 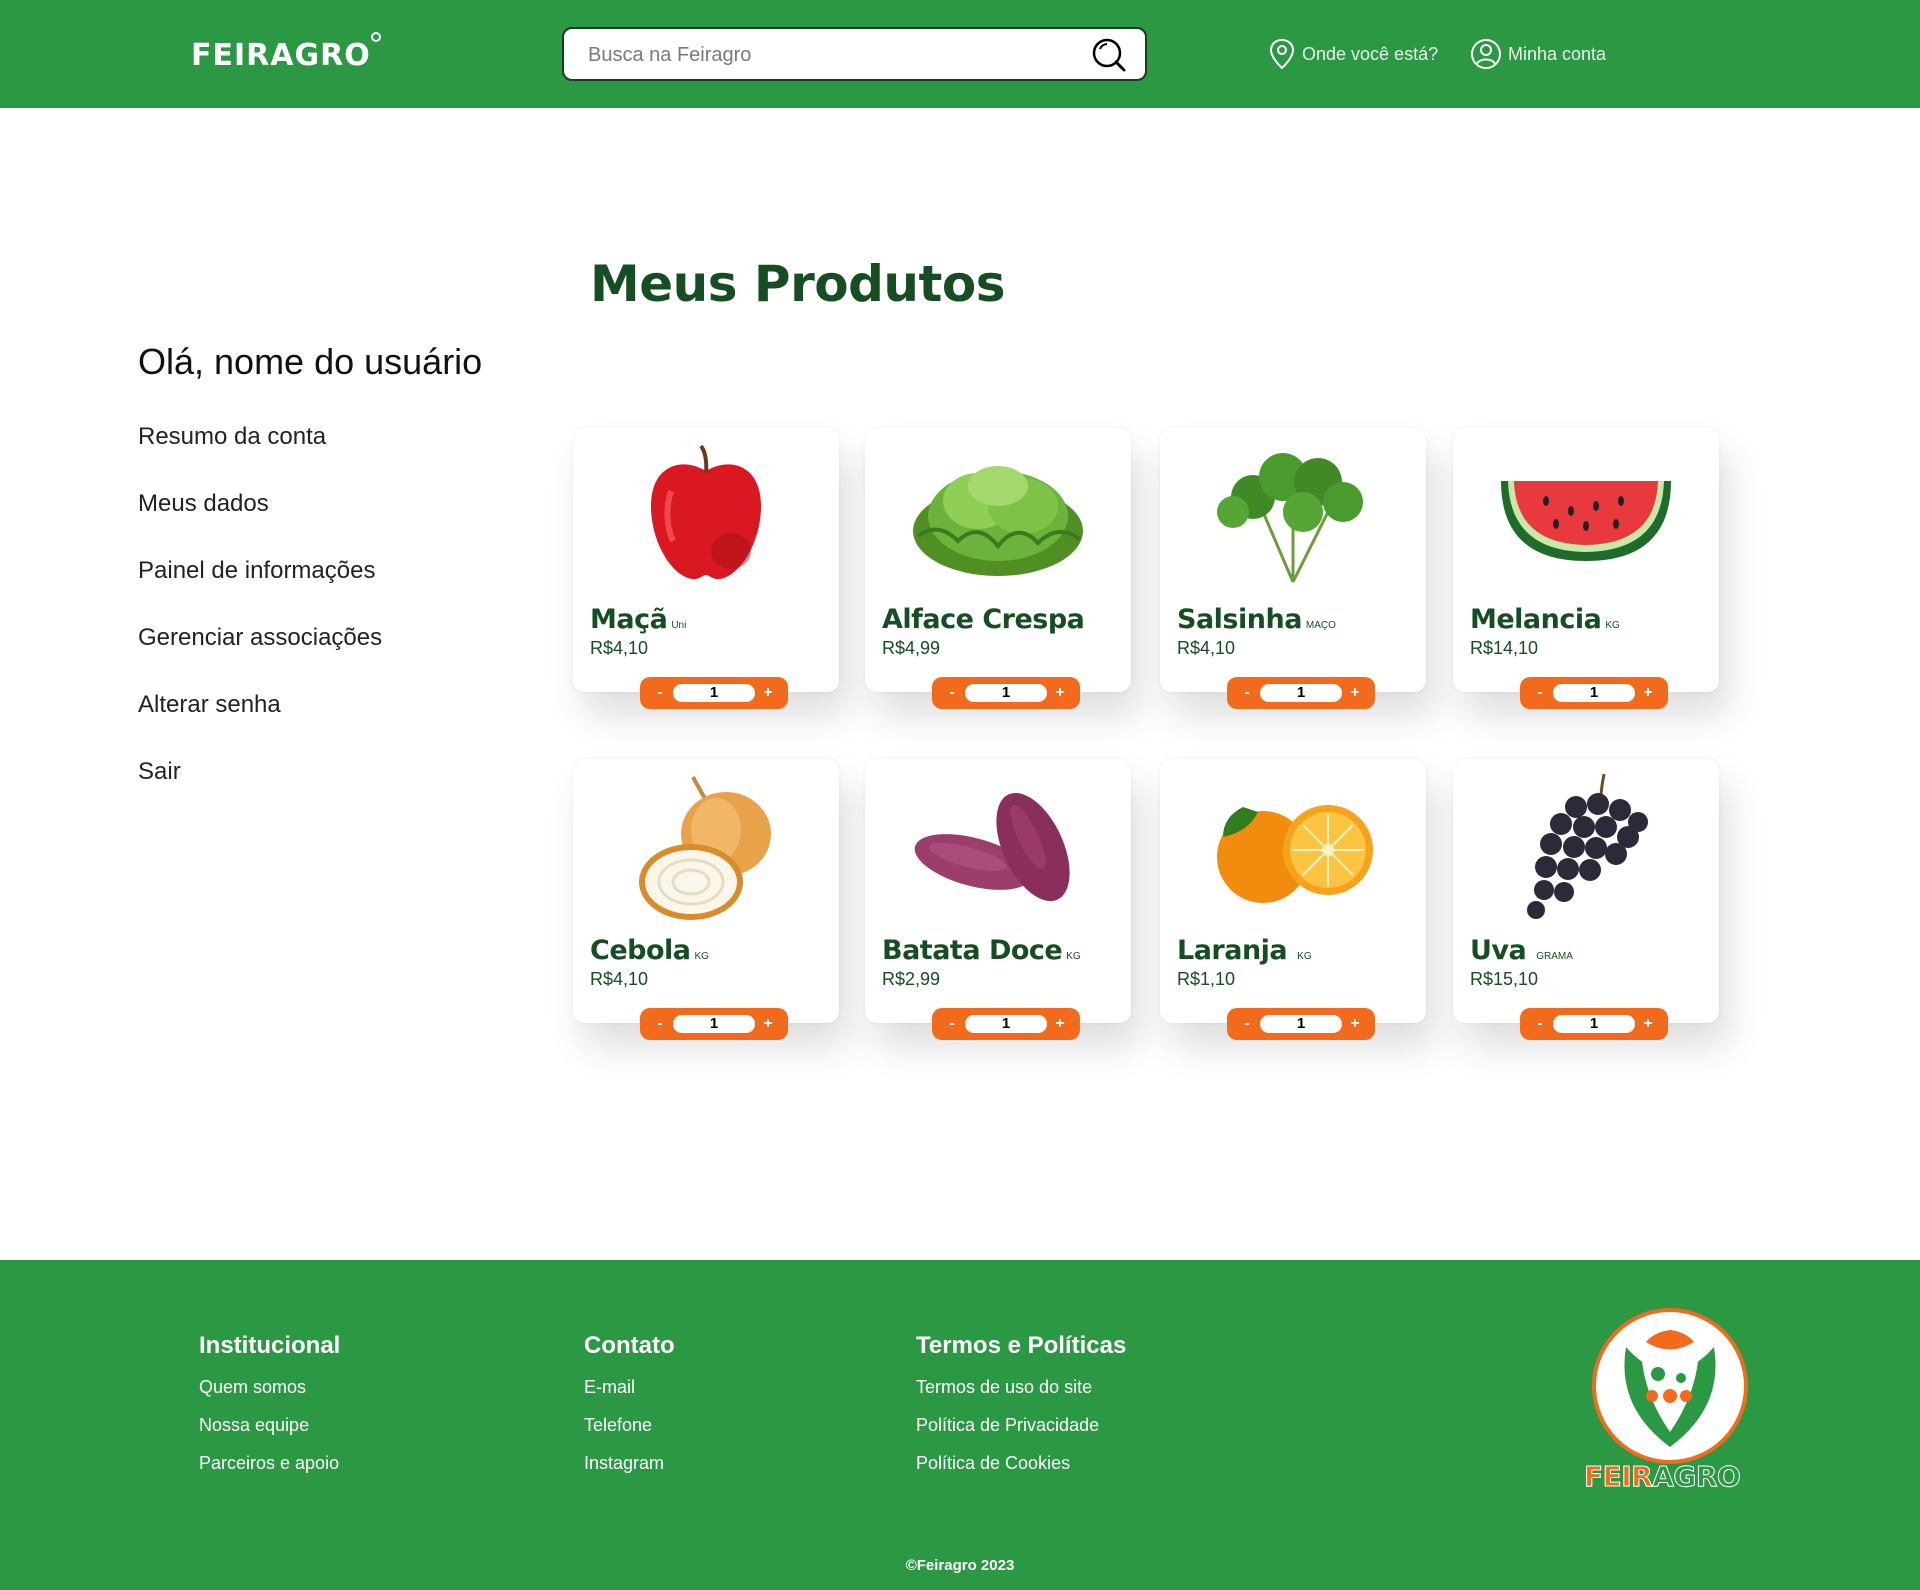 I want to click on lettuce-icon, so click(x=998, y=516).